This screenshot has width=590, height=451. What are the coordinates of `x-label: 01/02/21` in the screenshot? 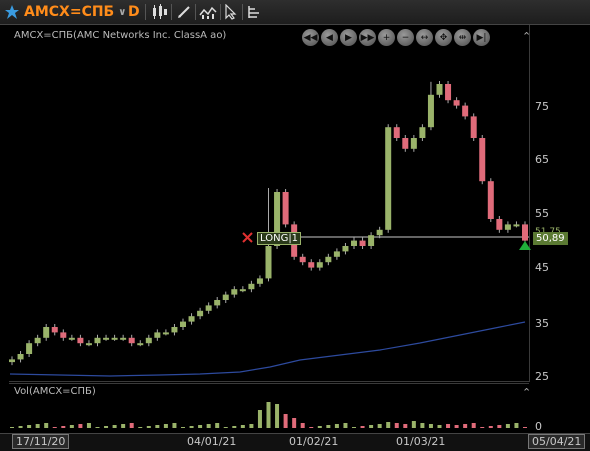 It's located at (314, 441).